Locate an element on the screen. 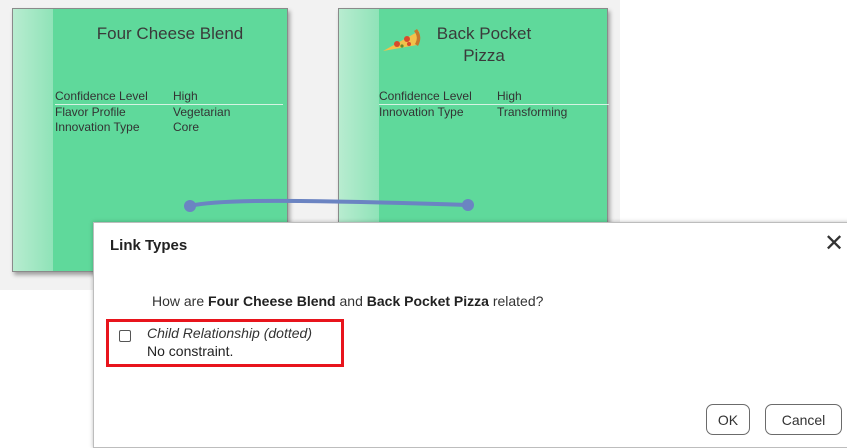 The height and width of the screenshot is (448, 847). close-icon: ✕ is located at coordinates (834, 244).